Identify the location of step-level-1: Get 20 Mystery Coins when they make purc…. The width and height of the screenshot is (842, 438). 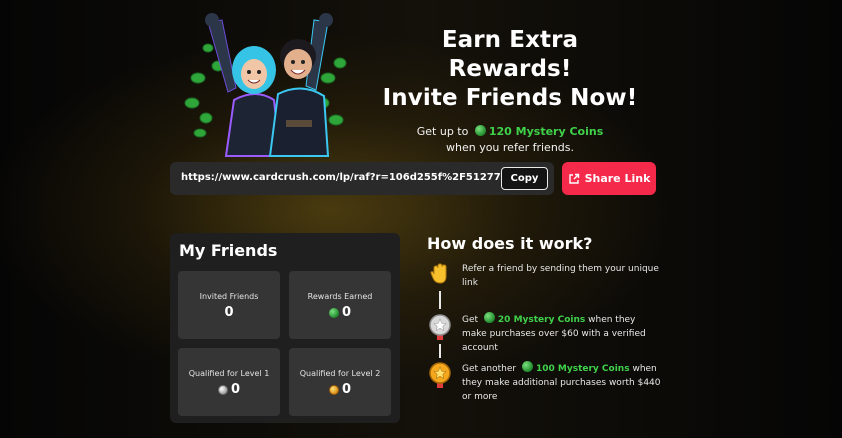
(562, 333).